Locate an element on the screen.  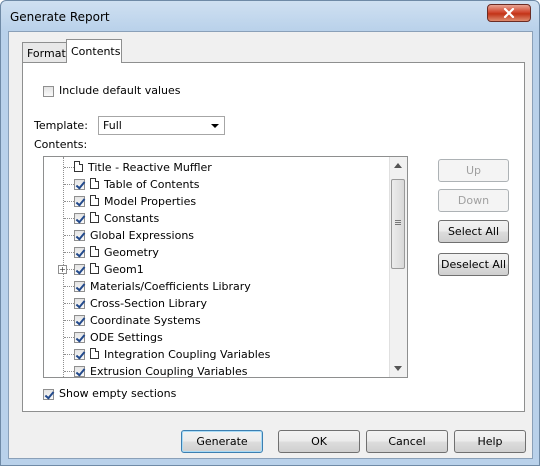
tree-item: ODE Settings is located at coordinates (219, 337).